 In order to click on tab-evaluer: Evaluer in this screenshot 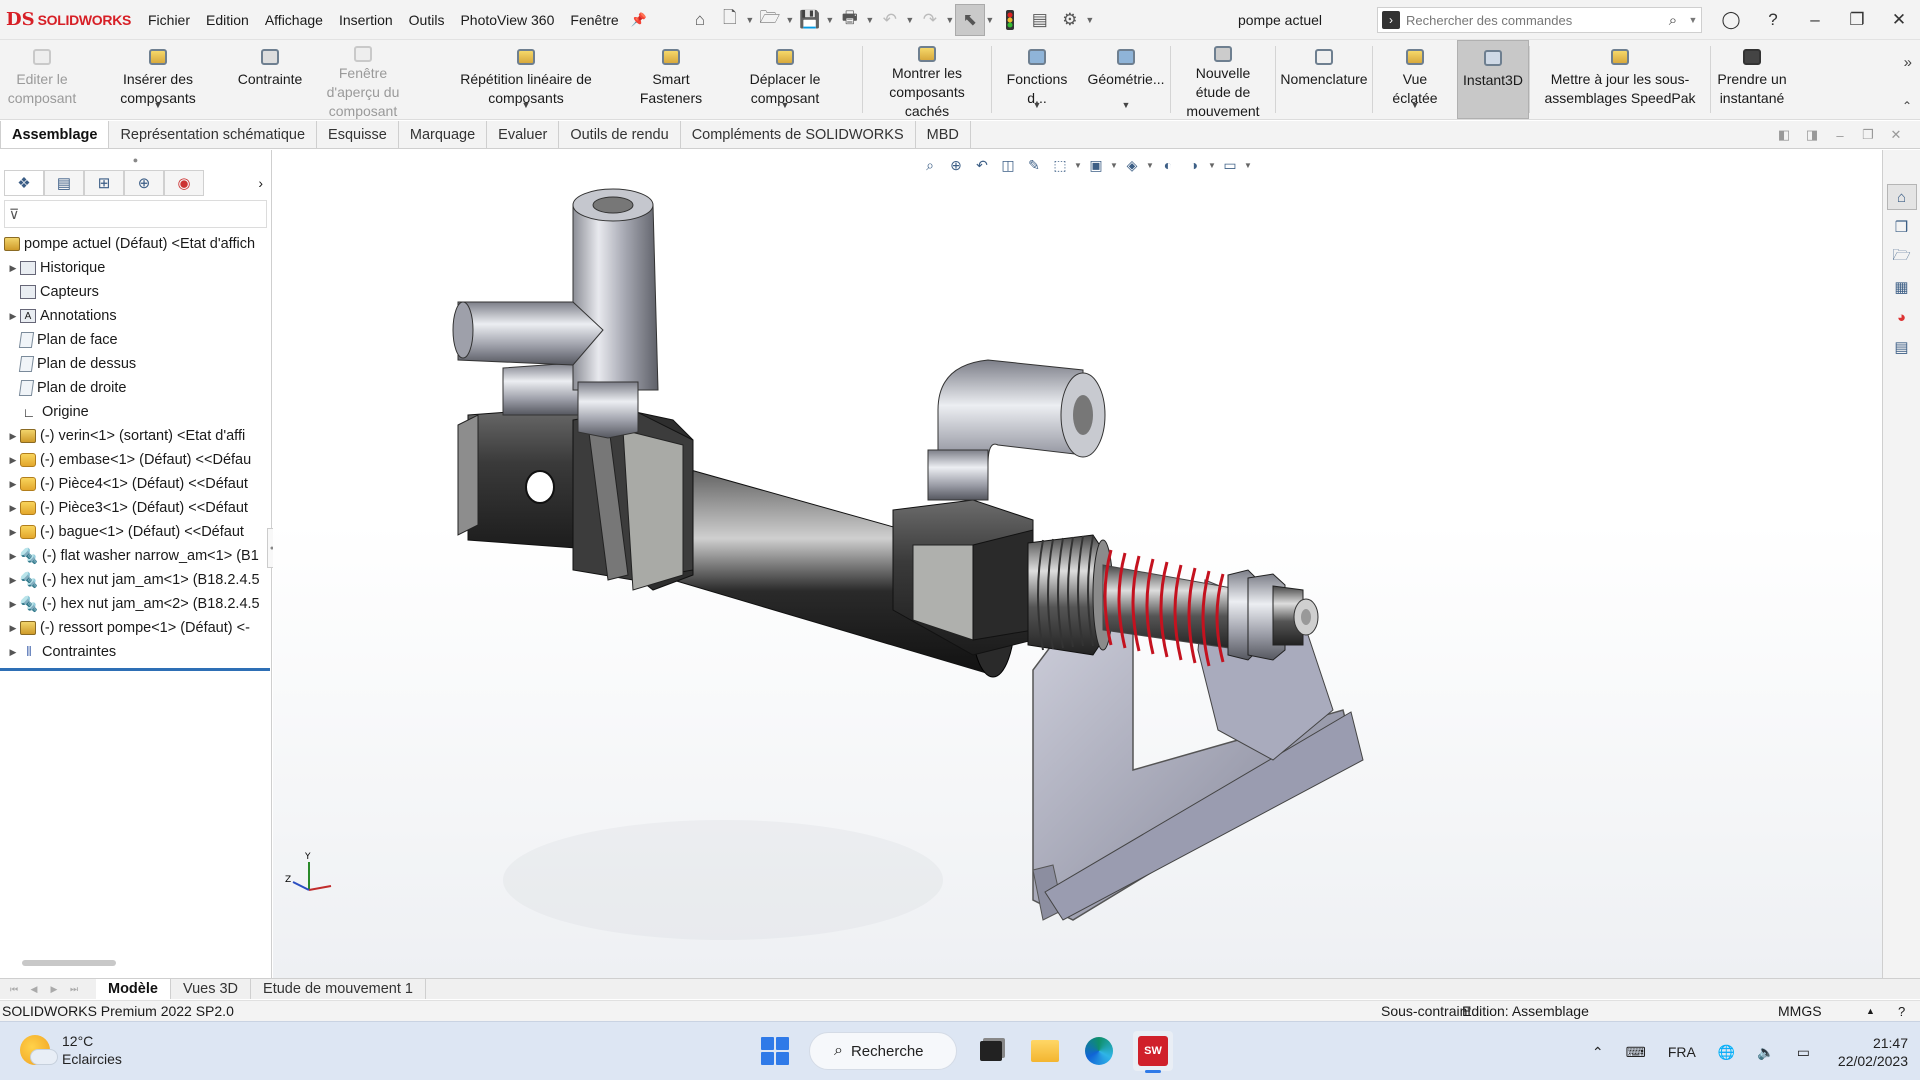, I will do `click(523, 134)`.